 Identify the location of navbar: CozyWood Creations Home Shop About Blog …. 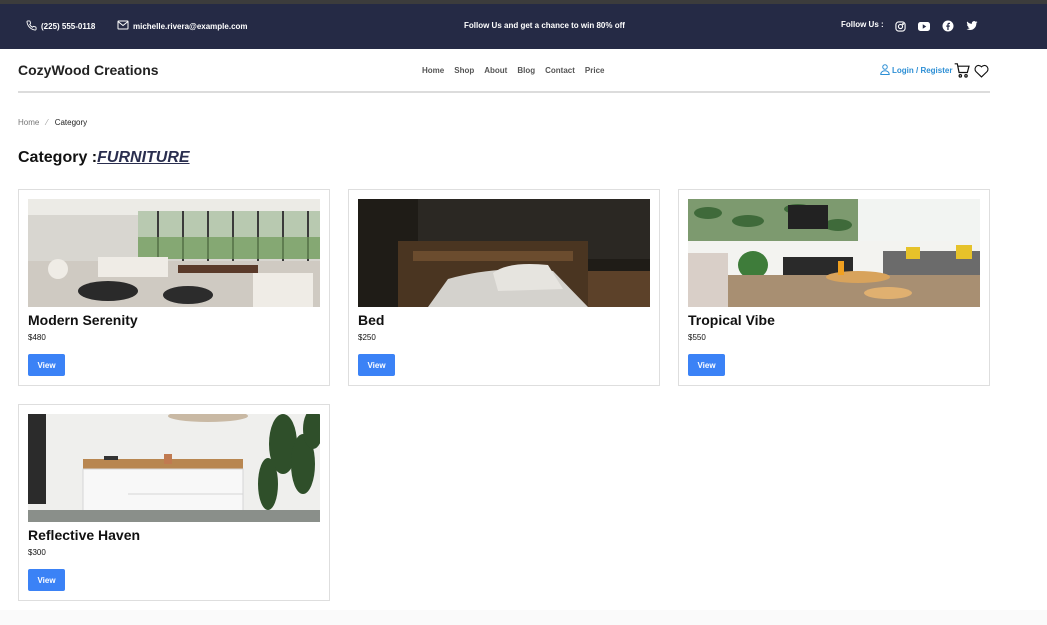
(504, 71).